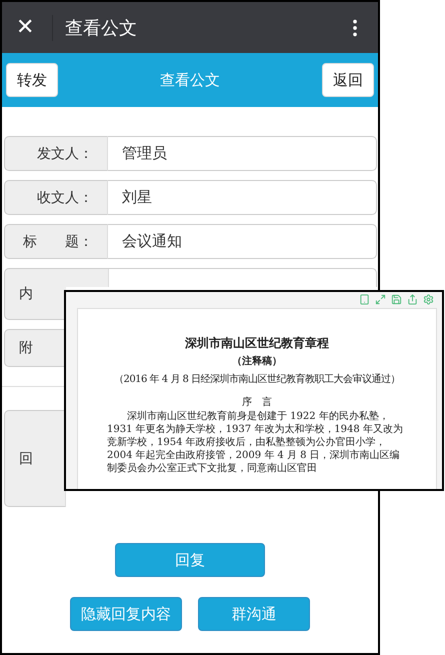 The height and width of the screenshot is (655, 445). What do you see at coordinates (257, 343) in the screenshot?
I see `document-title: 深圳市南山区世纪教育章程` at bounding box center [257, 343].